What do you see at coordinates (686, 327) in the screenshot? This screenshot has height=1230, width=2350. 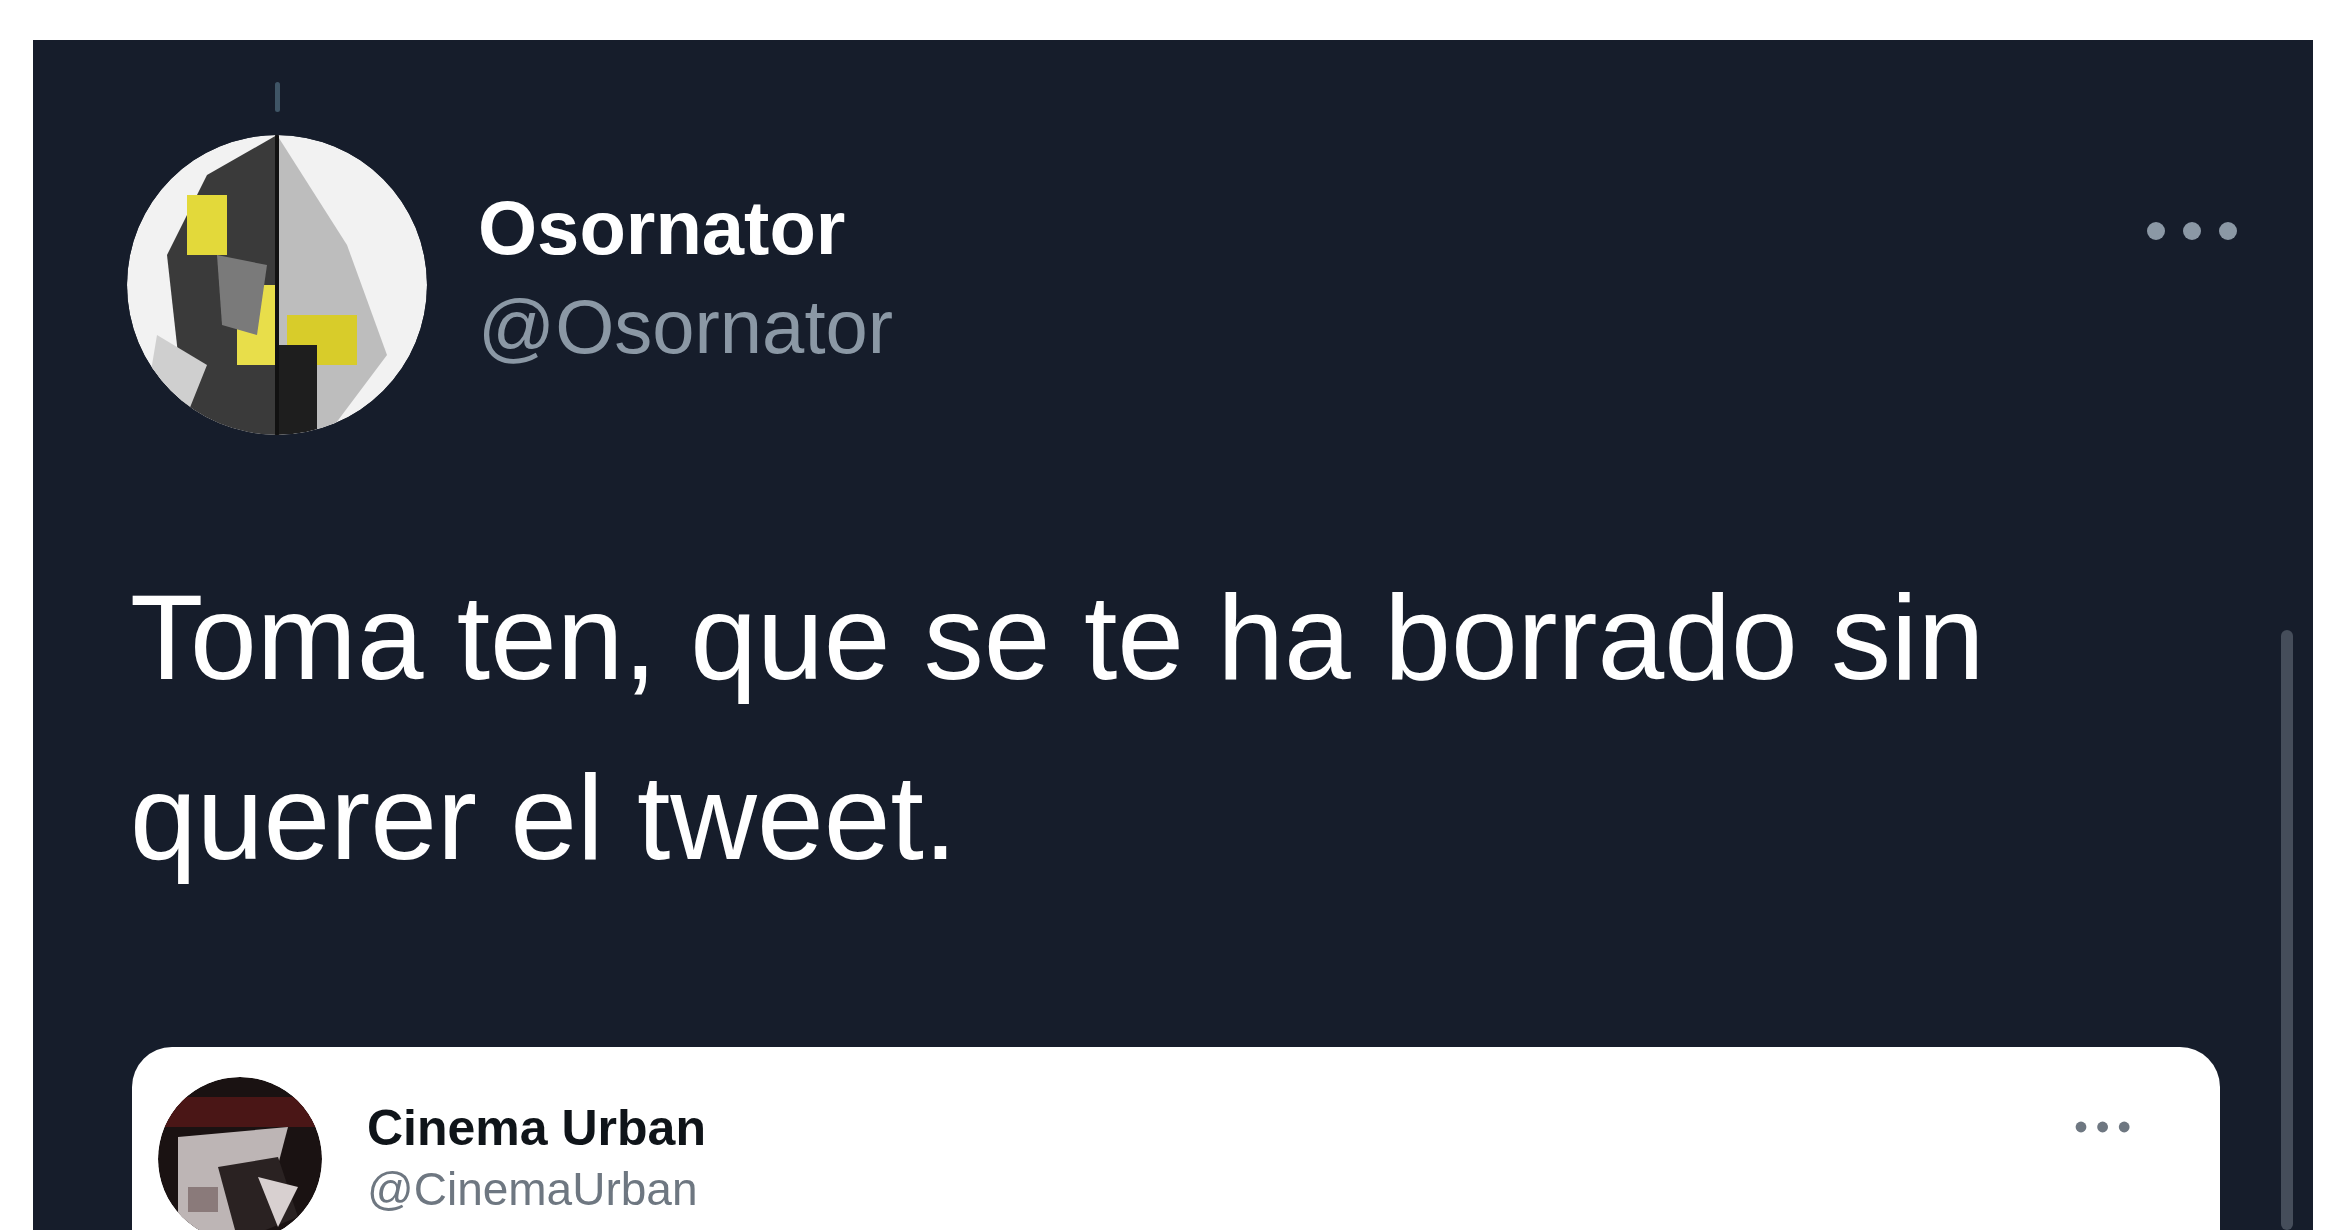 I see `author-handle: @Osornator` at bounding box center [686, 327].